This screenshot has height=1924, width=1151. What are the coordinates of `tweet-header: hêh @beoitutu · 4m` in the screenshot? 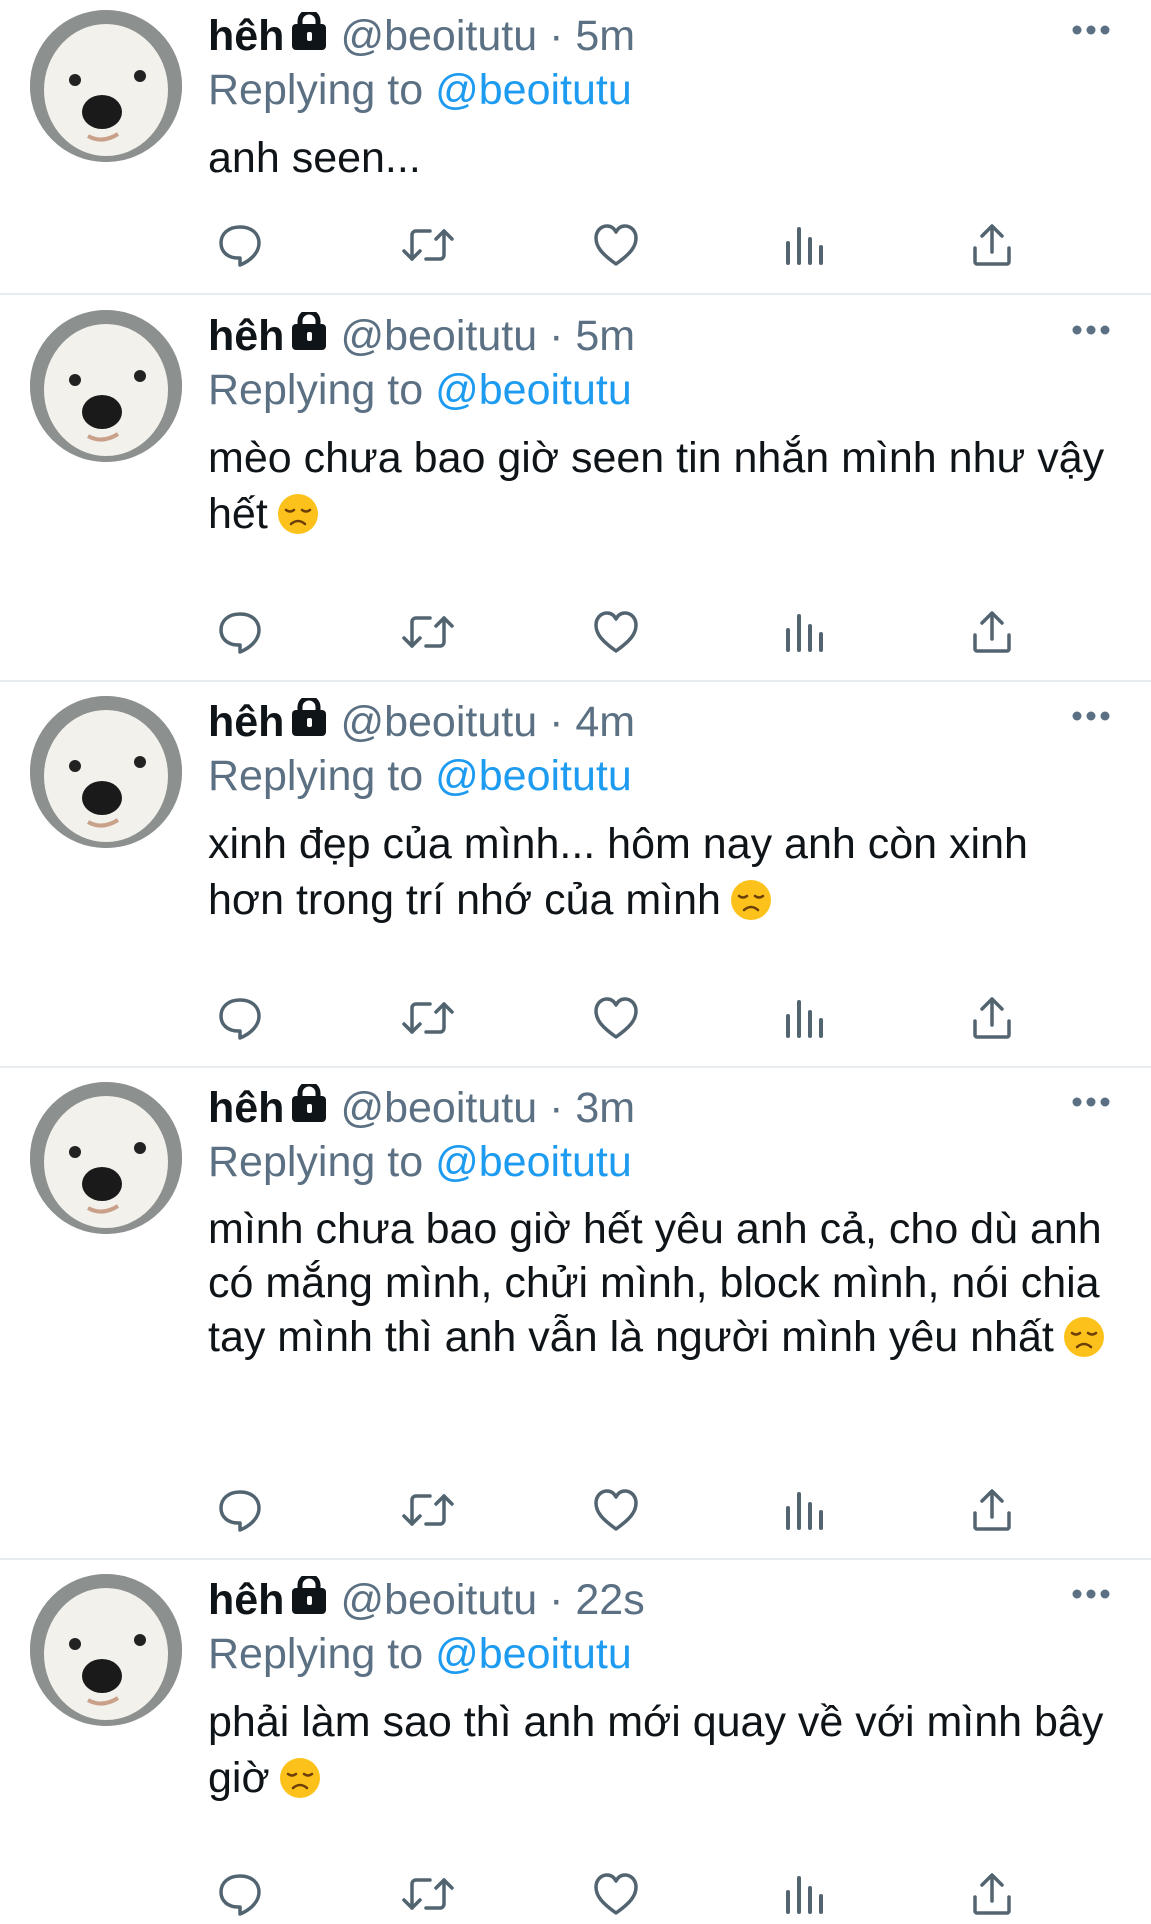 It's located at (421, 722).